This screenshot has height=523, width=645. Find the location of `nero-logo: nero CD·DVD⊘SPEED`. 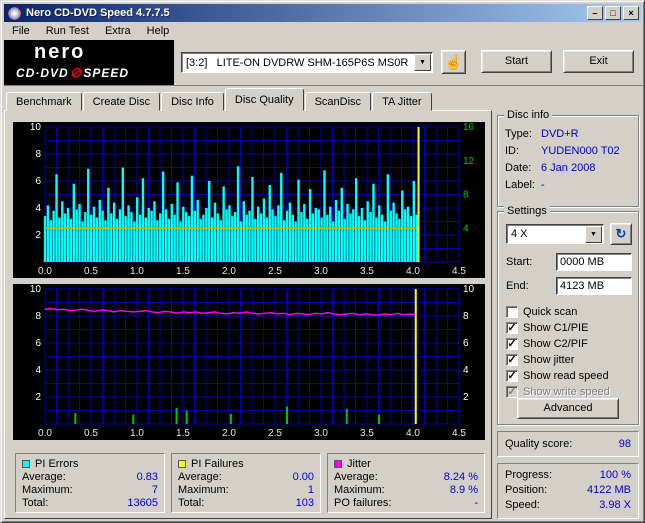

nero-logo: nero CD·DVD⊘SPEED is located at coordinates (89, 62).